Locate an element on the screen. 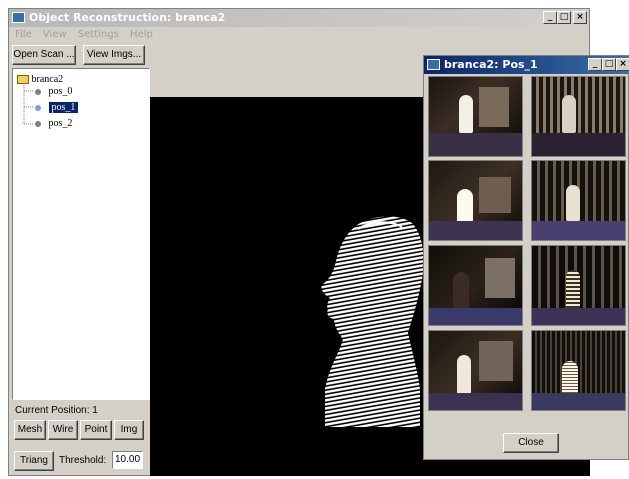 Image resolution: width=629 pixels, height=479 pixels. menu-bar: File View Settings Help is located at coordinates (299, 35).